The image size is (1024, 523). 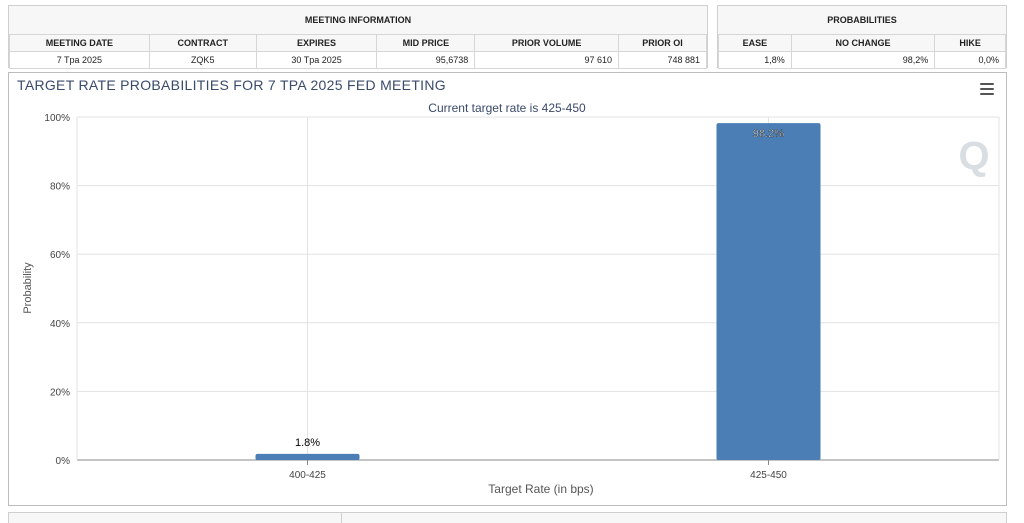 I want to click on mid-price-value: 95,6738, so click(x=426, y=60).